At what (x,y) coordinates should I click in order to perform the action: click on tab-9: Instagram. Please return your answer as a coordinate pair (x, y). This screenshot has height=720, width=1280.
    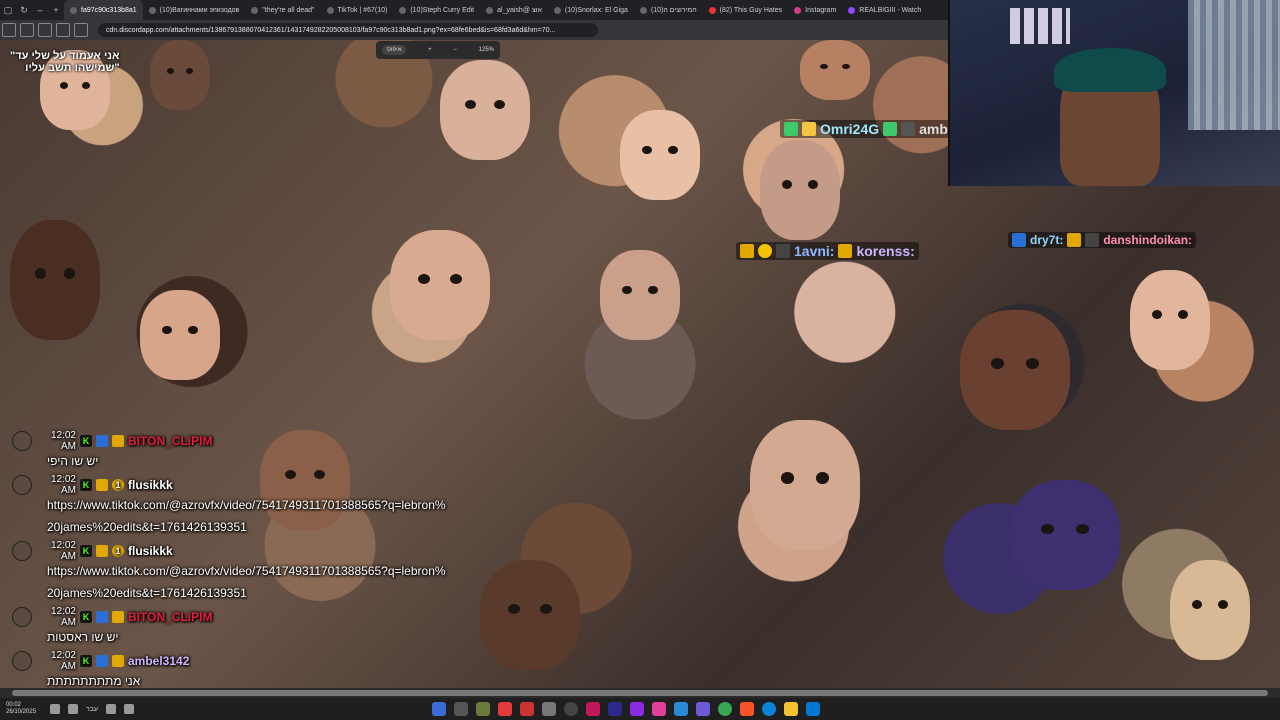
    Looking at the image, I should click on (815, 10).